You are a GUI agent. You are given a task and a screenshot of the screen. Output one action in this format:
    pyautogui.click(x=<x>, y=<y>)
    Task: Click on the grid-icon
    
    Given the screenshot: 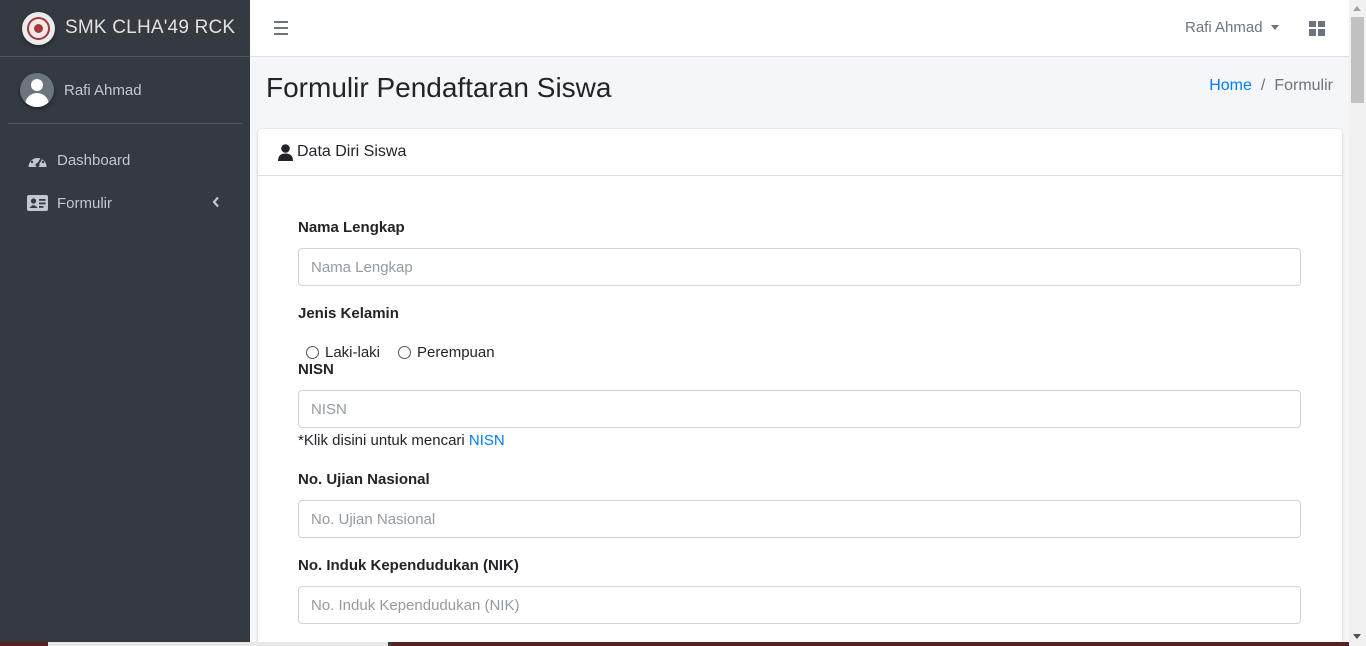 What is the action you would take?
    pyautogui.click(x=1317, y=28)
    